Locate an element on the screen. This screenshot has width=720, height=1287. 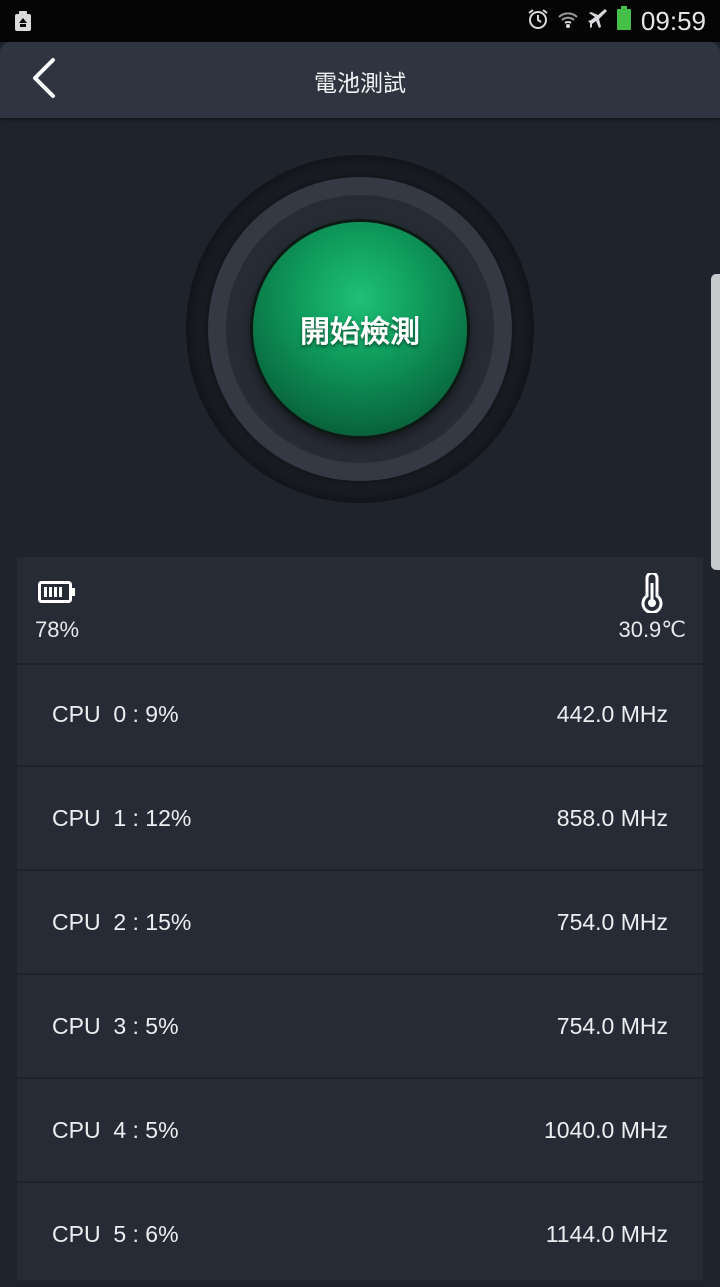
battery-level: 78% is located at coordinates (57, 629).